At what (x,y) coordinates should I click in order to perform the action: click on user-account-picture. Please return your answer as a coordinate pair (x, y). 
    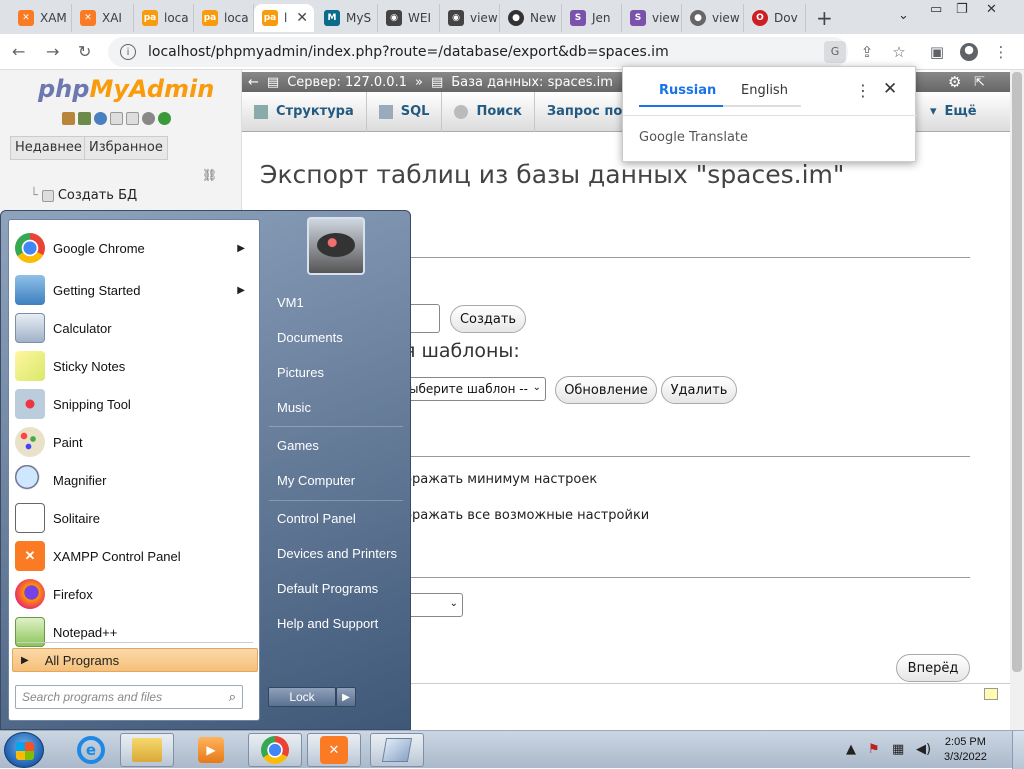
    Looking at the image, I should click on (336, 246).